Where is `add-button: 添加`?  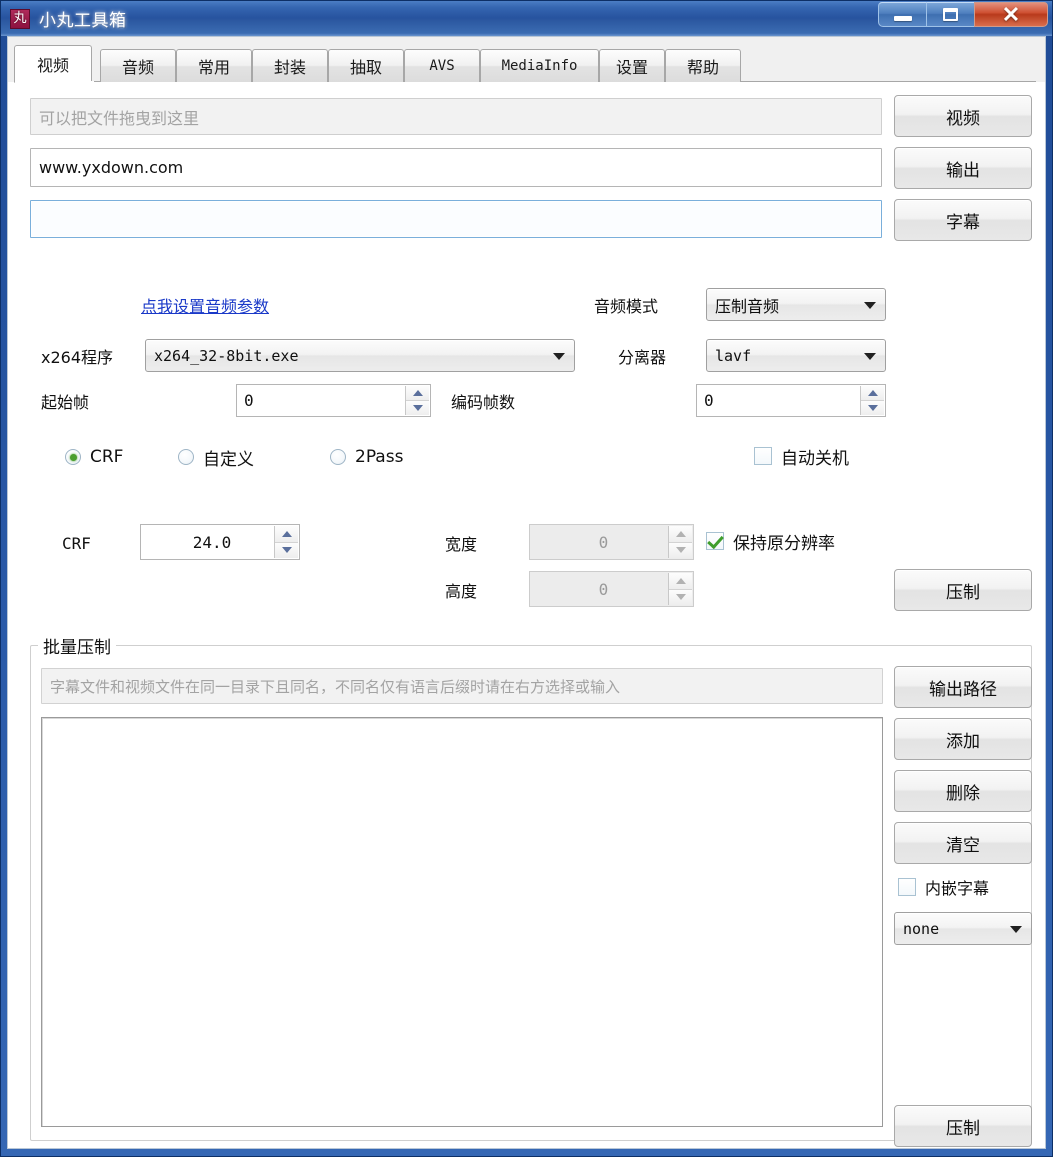 add-button: 添加 is located at coordinates (963, 739).